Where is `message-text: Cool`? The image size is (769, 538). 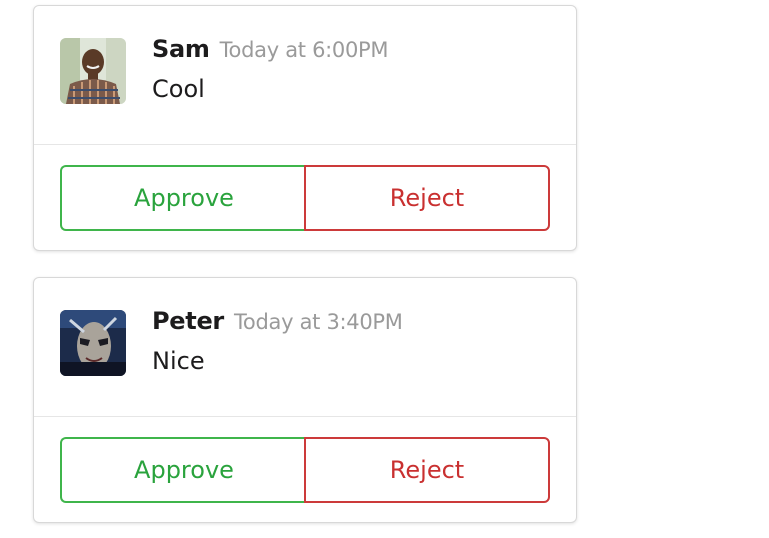
message-text: Cool is located at coordinates (178, 89).